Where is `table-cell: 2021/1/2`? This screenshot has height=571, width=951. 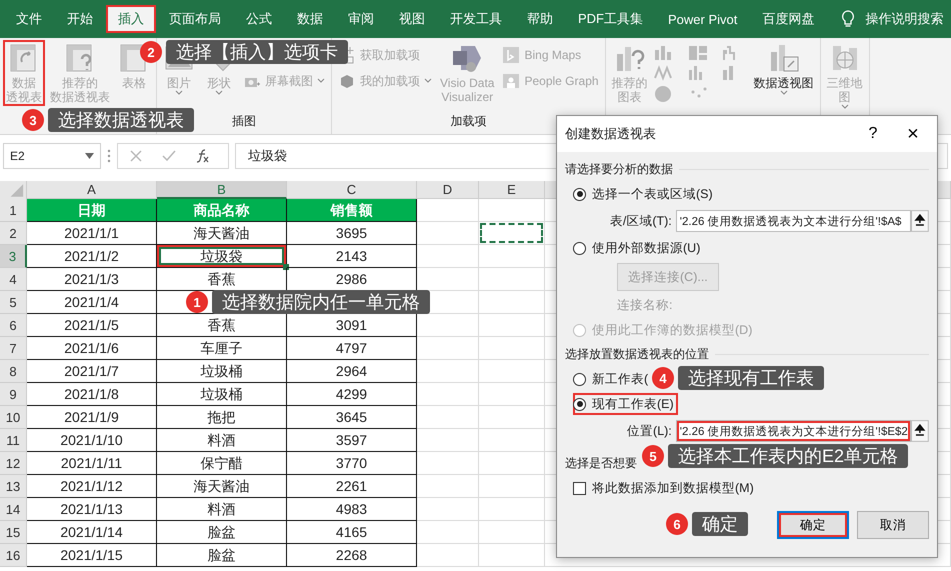 table-cell: 2021/1/2 is located at coordinates (92, 256).